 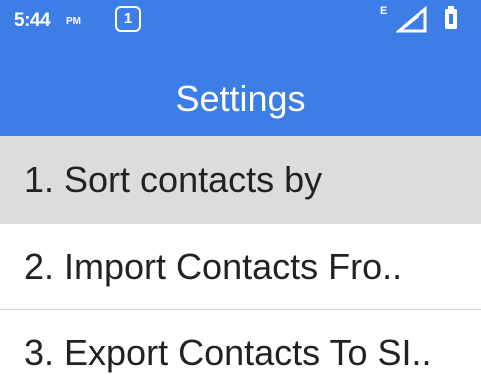 I want to click on status-ampm: PM, so click(x=73, y=21).